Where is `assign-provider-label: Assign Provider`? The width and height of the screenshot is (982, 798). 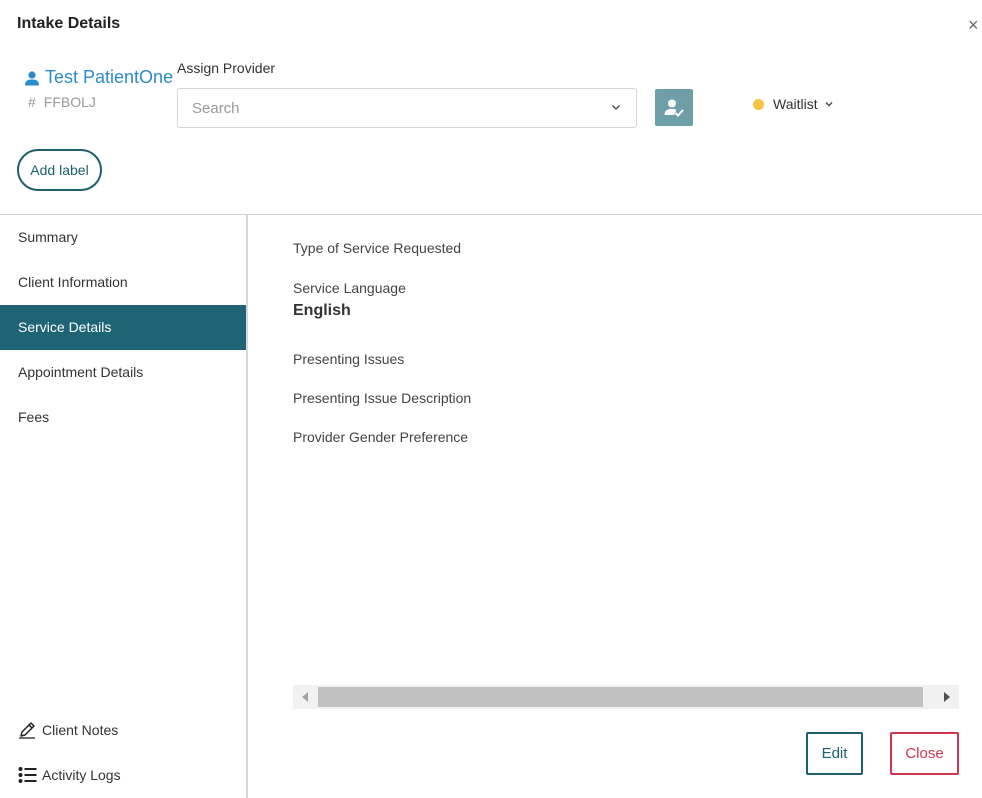 assign-provider-label: Assign Provider is located at coordinates (226, 68).